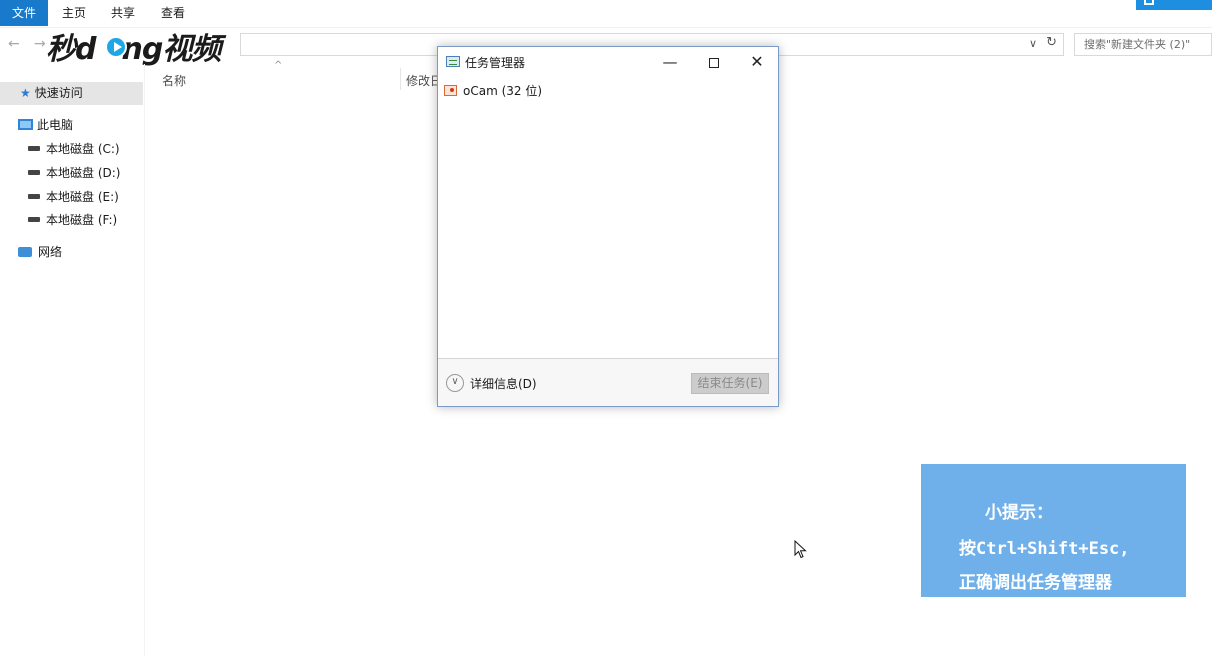 The height and width of the screenshot is (656, 1212). What do you see at coordinates (171, 49) in the screenshot?
I see `watermark-suffix: ng视频` at bounding box center [171, 49].